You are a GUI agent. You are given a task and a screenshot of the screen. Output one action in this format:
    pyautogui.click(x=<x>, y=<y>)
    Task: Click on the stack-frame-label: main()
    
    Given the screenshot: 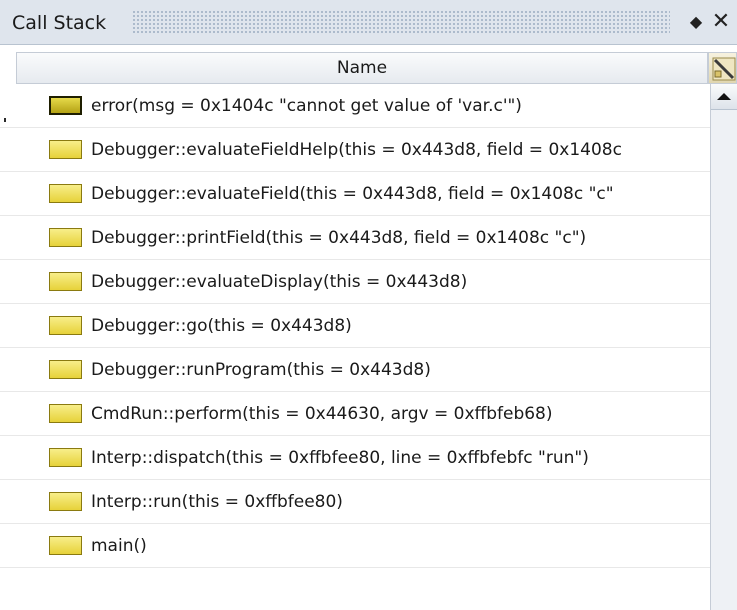 What is the action you would take?
    pyautogui.click(x=119, y=546)
    